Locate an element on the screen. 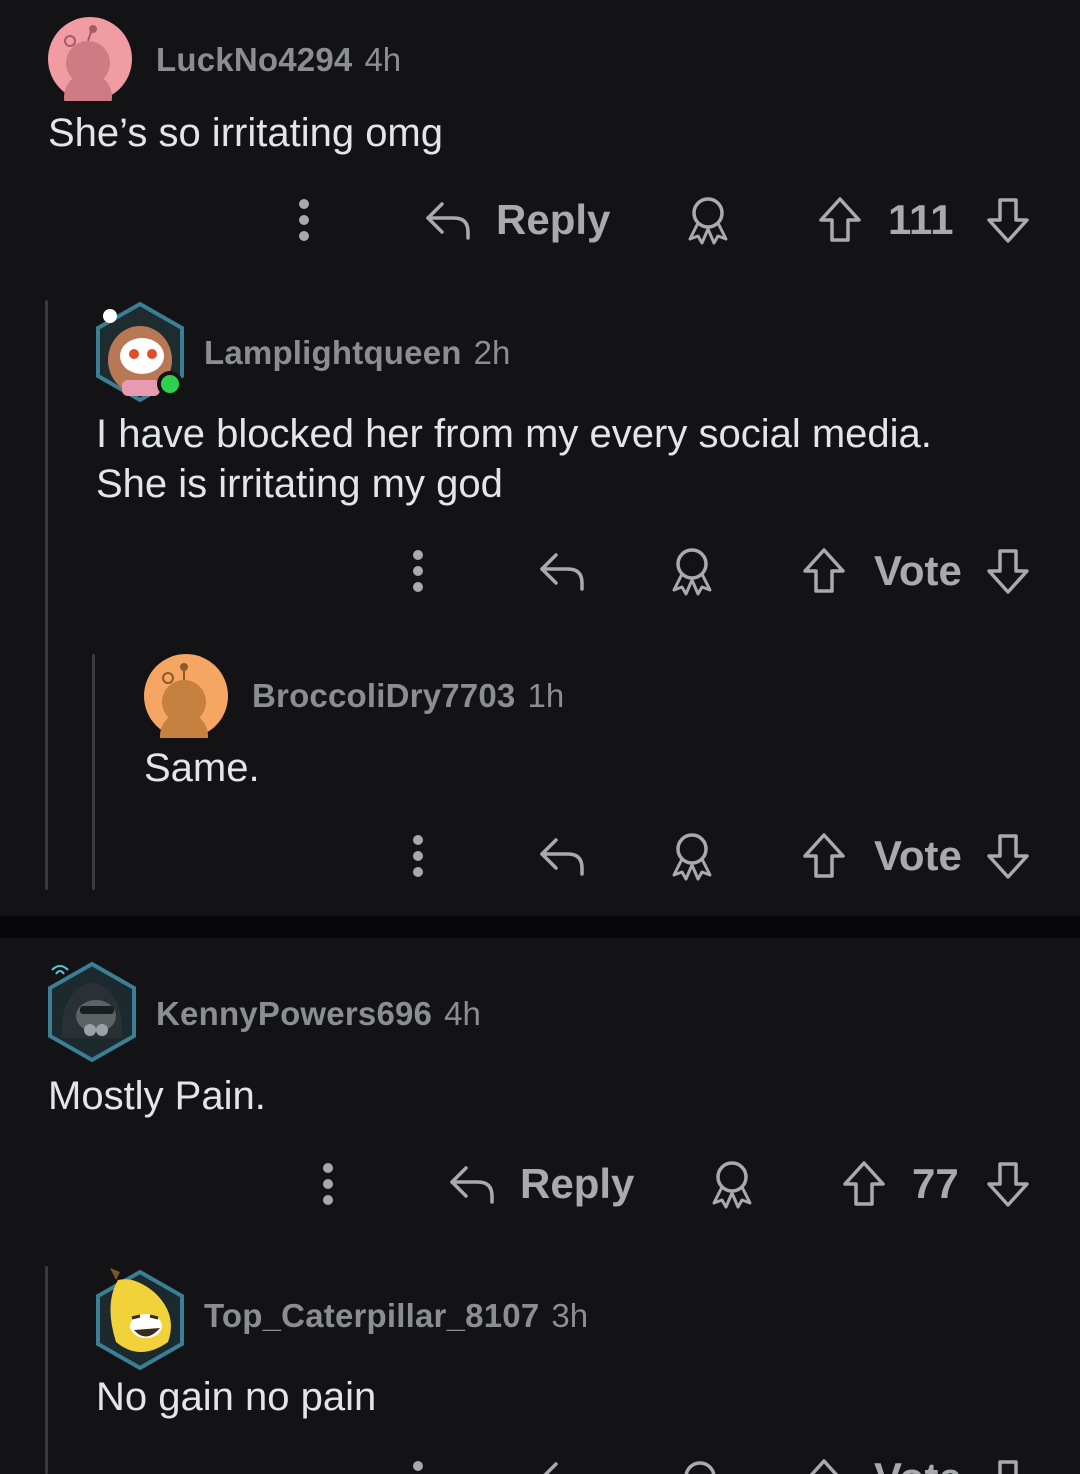 The width and height of the screenshot is (1080, 1474). comment-actions: Reply 77 is located at coordinates (540, 1184).